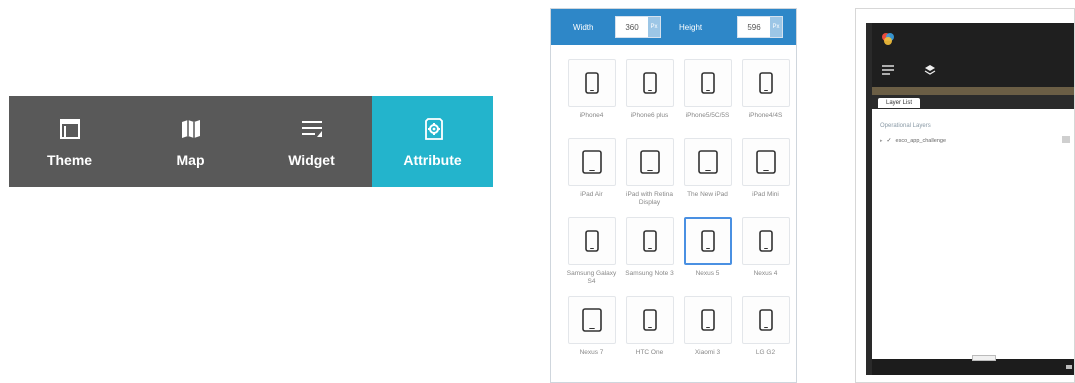 Image resolution: width=1075 pixels, height=383 pixels. What do you see at coordinates (707, 273) in the screenshot?
I see `device-label: Nexus 5` at bounding box center [707, 273].